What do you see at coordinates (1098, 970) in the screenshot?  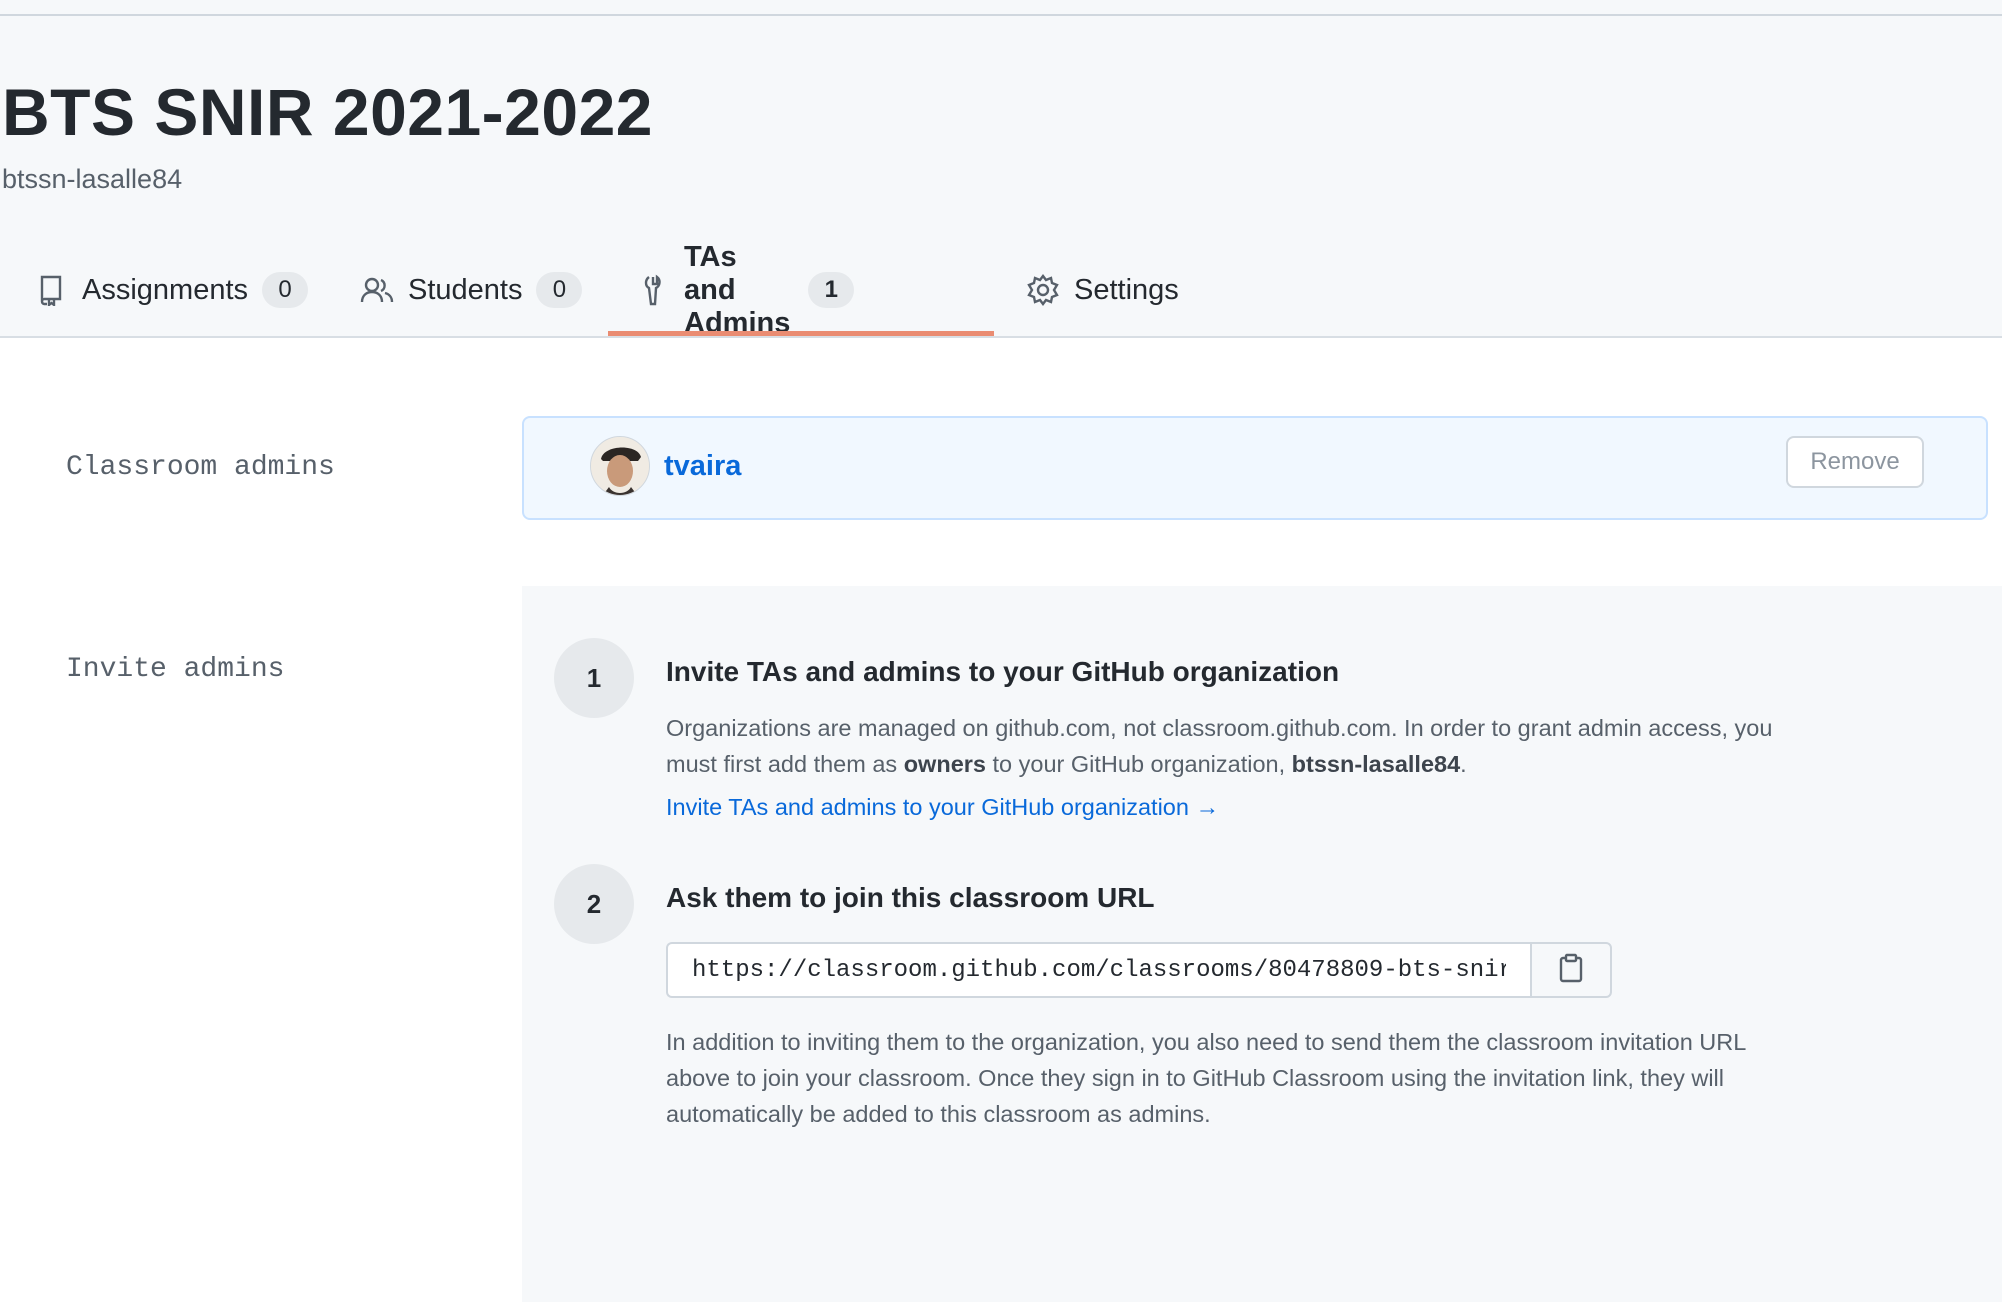 I see `invite-url-field` at bounding box center [1098, 970].